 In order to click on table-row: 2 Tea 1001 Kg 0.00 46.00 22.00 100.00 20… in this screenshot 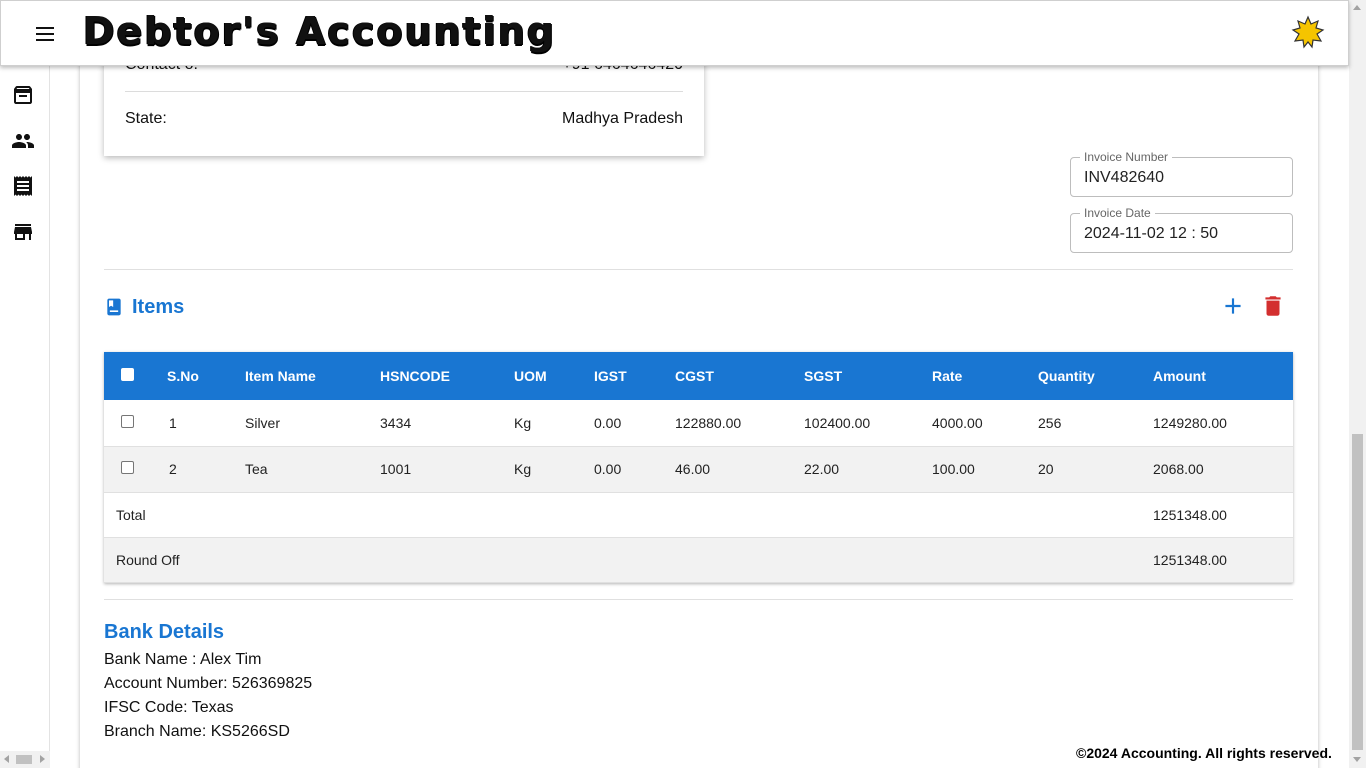, I will do `click(698, 469)`.